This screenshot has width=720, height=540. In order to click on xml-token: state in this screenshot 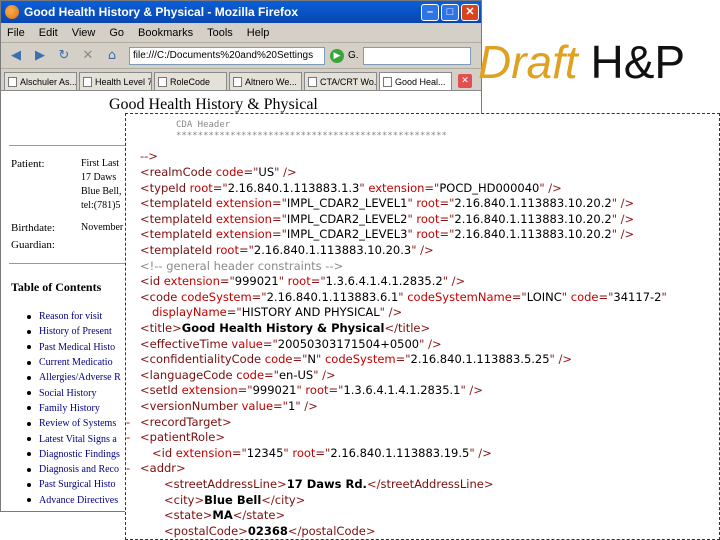, I will do `click(188, 515)`.